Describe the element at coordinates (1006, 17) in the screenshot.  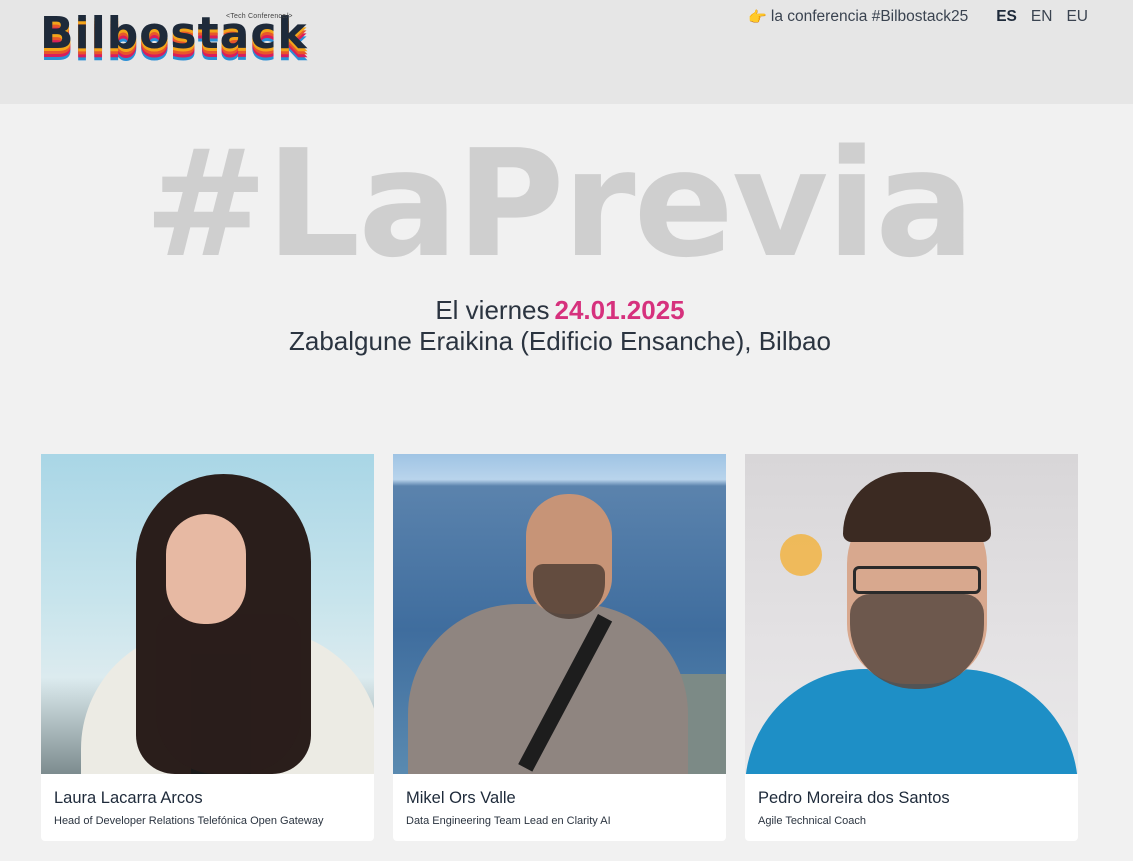
I see `language-es: ES` at that location.